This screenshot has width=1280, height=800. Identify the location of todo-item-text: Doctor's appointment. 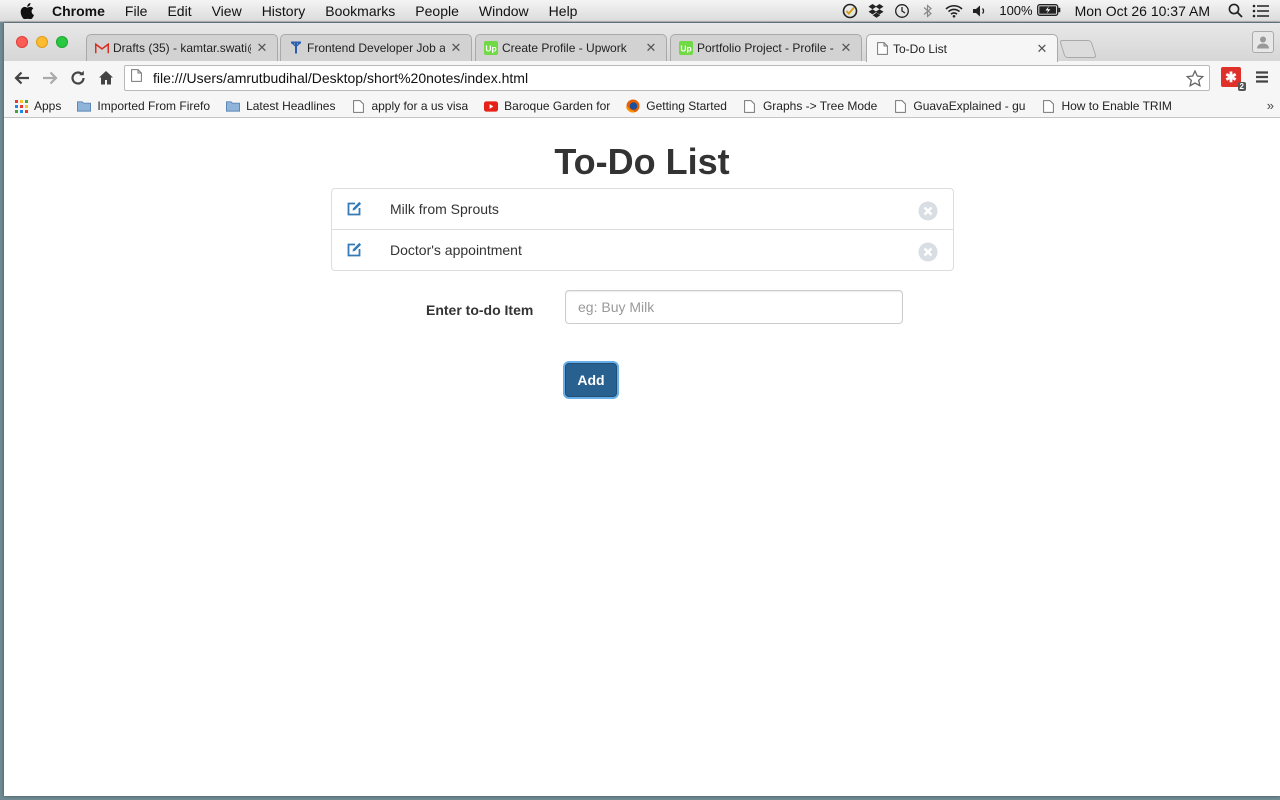
(456, 250).